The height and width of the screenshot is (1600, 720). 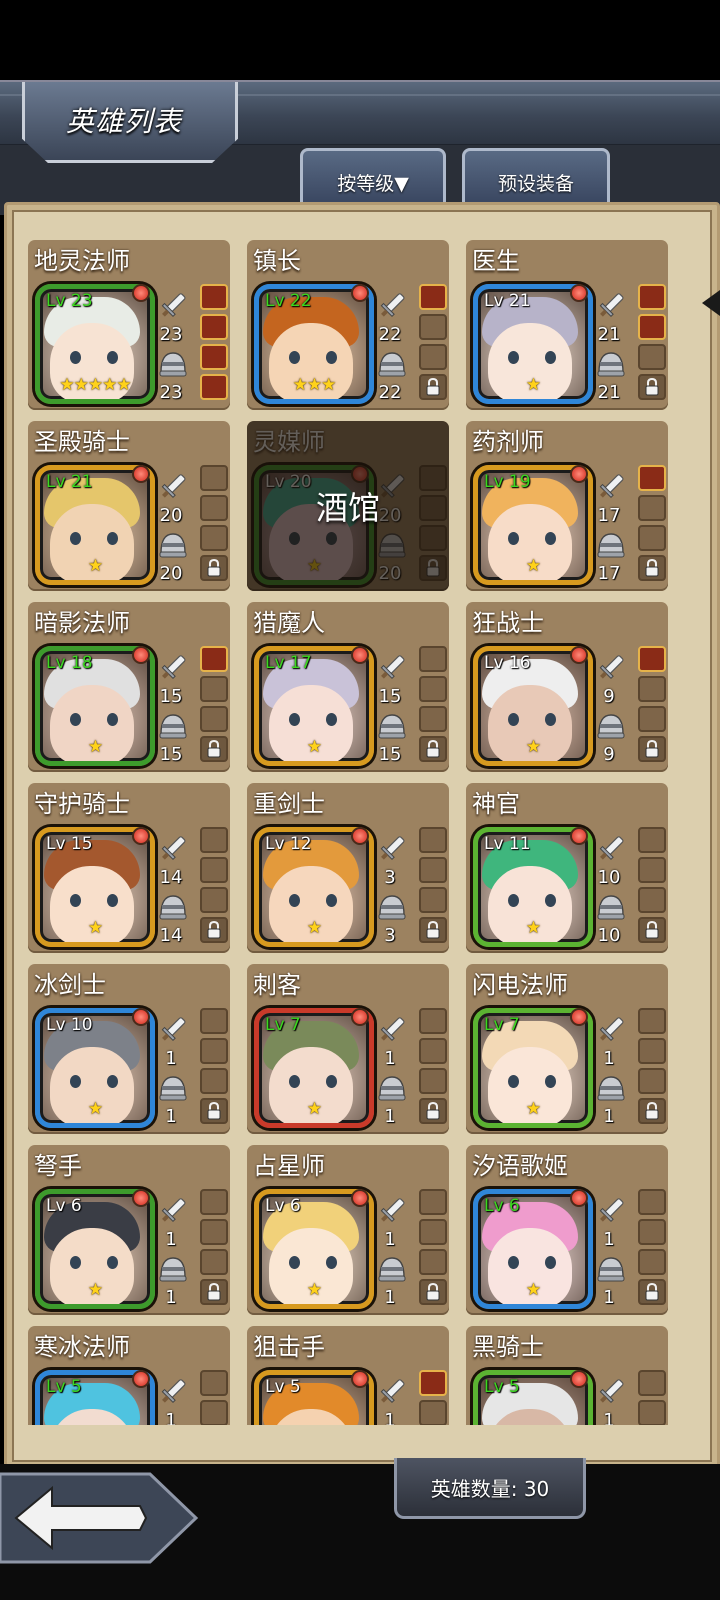 I want to click on hero-card: 弩手 Lv 6 ★ 1 1, so click(x=129, y=1230).